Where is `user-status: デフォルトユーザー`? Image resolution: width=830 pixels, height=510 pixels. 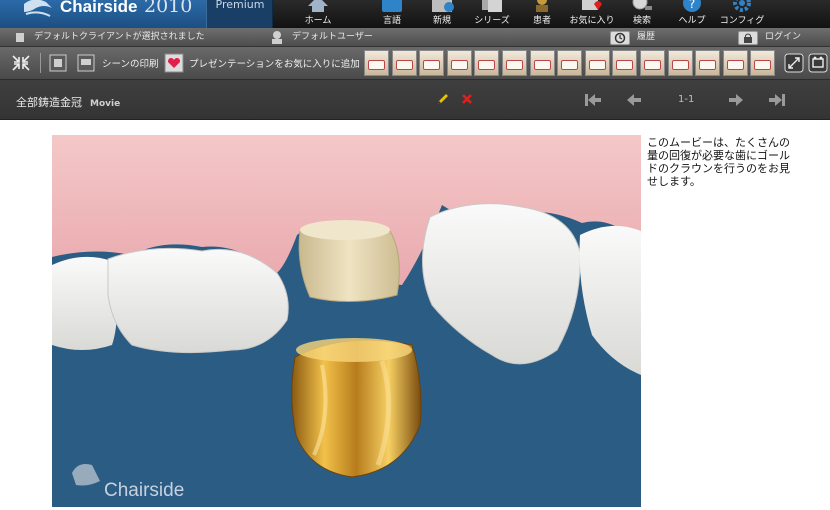 user-status: デフォルトユーザー is located at coordinates (332, 37).